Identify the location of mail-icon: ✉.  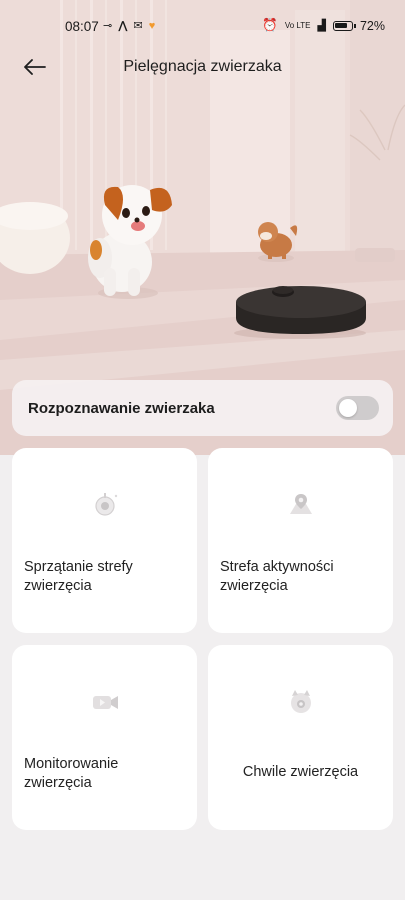
(138, 26).